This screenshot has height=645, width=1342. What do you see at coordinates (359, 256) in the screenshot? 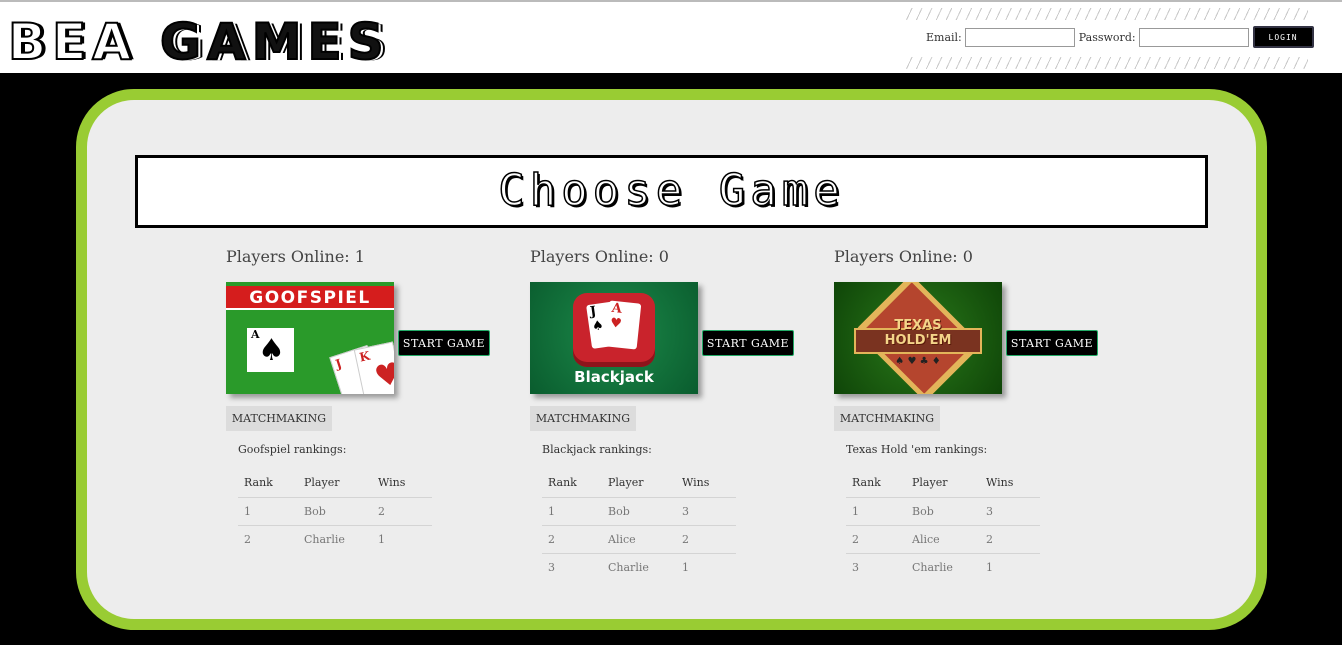
I see `players-online-count: 1` at bounding box center [359, 256].